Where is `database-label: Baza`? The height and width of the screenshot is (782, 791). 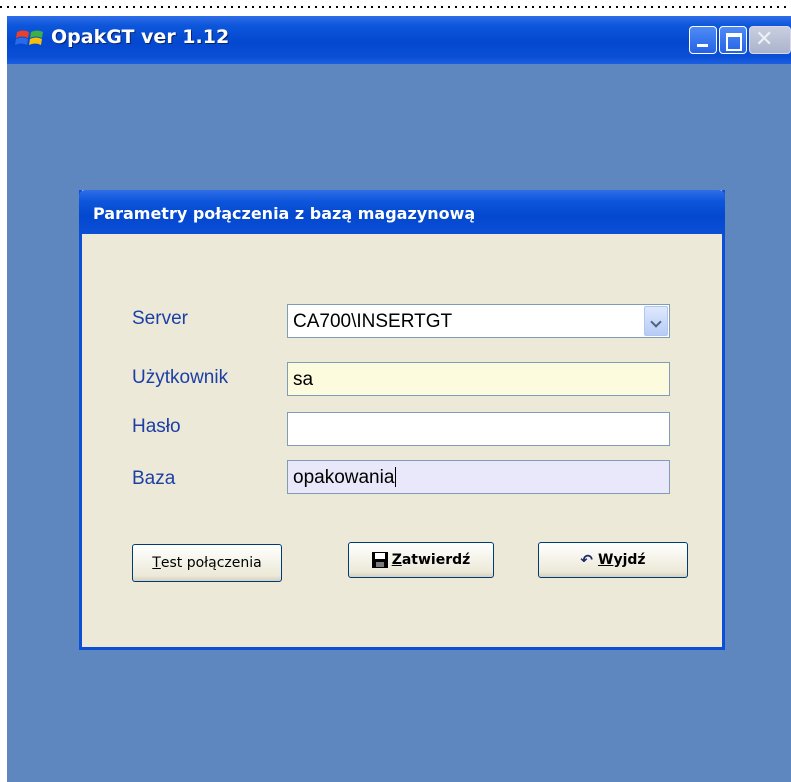
database-label: Baza is located at coordinates (154, 478).